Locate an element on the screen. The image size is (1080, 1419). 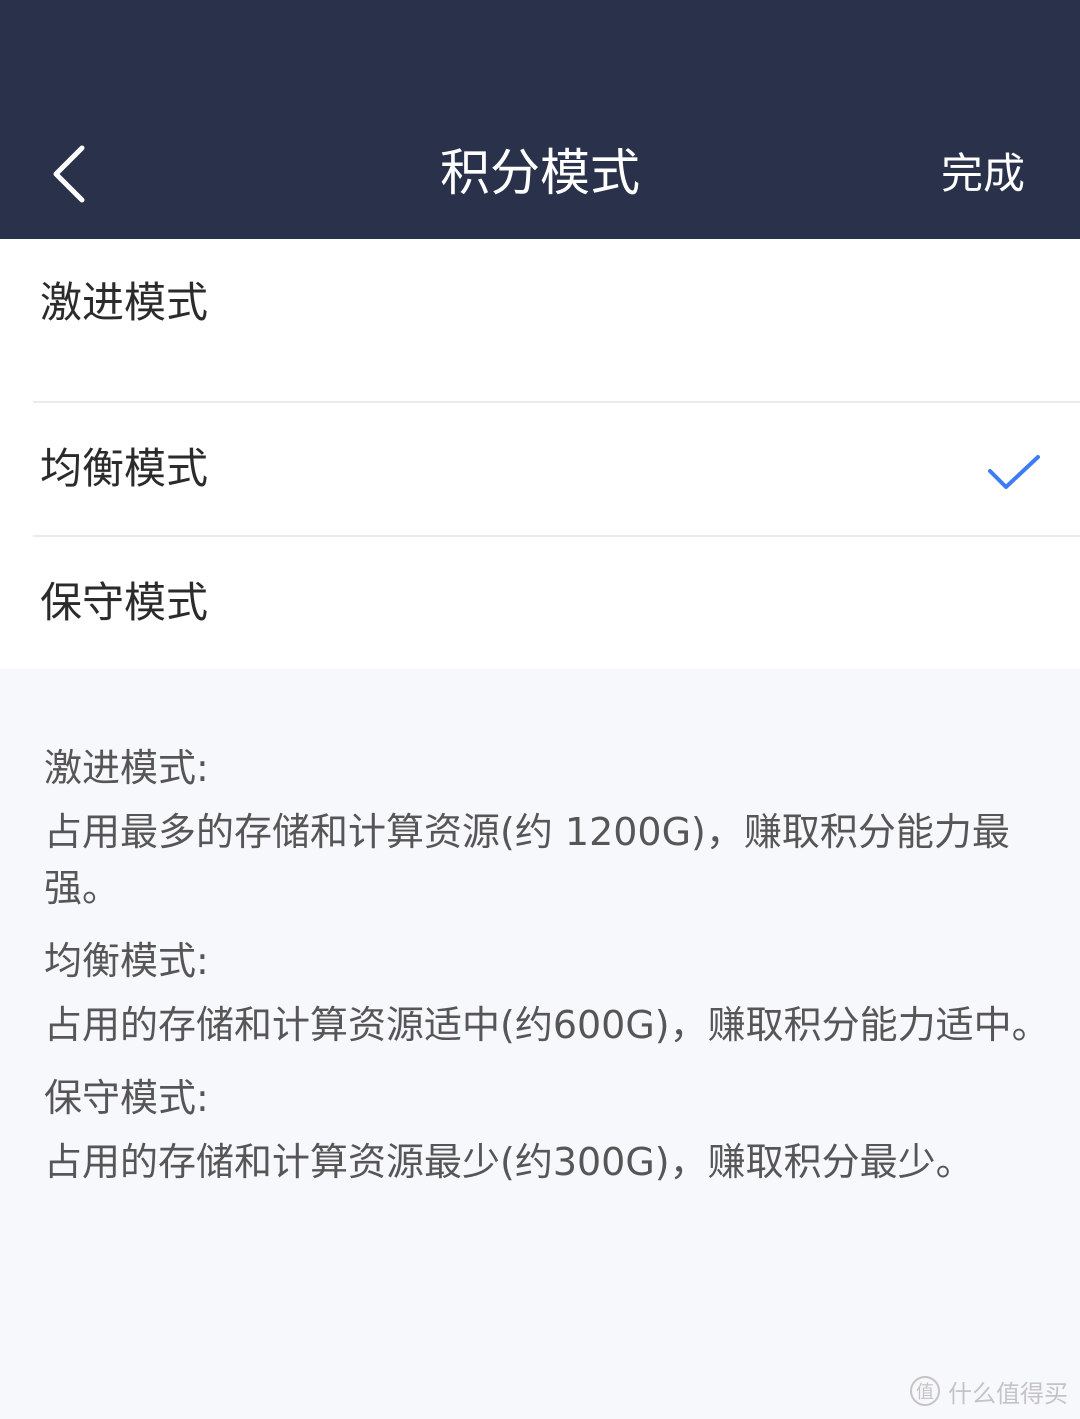
description-conservative: 保守模式: 占用的存储和计算资源最少(约300G)，赚取积分最少。 is located at coordinates (559, 1130).